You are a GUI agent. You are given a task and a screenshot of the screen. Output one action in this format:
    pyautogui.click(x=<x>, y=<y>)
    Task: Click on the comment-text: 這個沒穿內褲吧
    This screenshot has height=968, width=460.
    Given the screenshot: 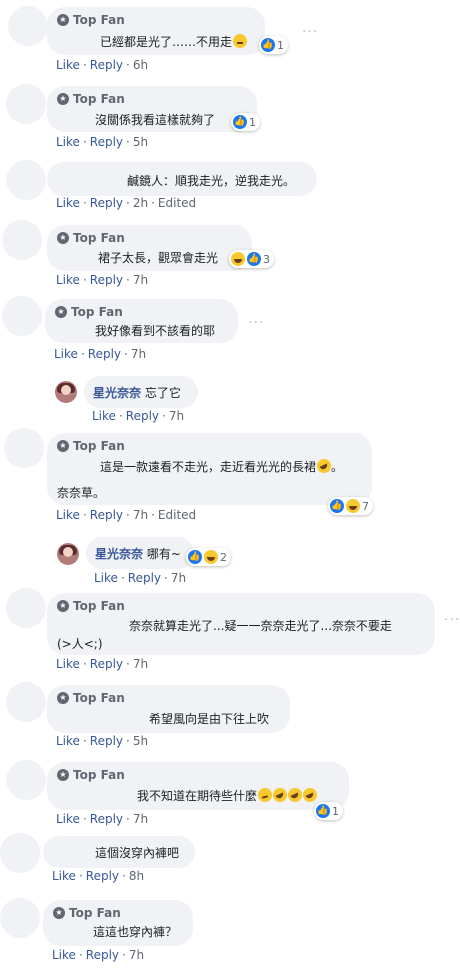 What is the action you would take?
    pyautogui.click(x=137, y=853)
    